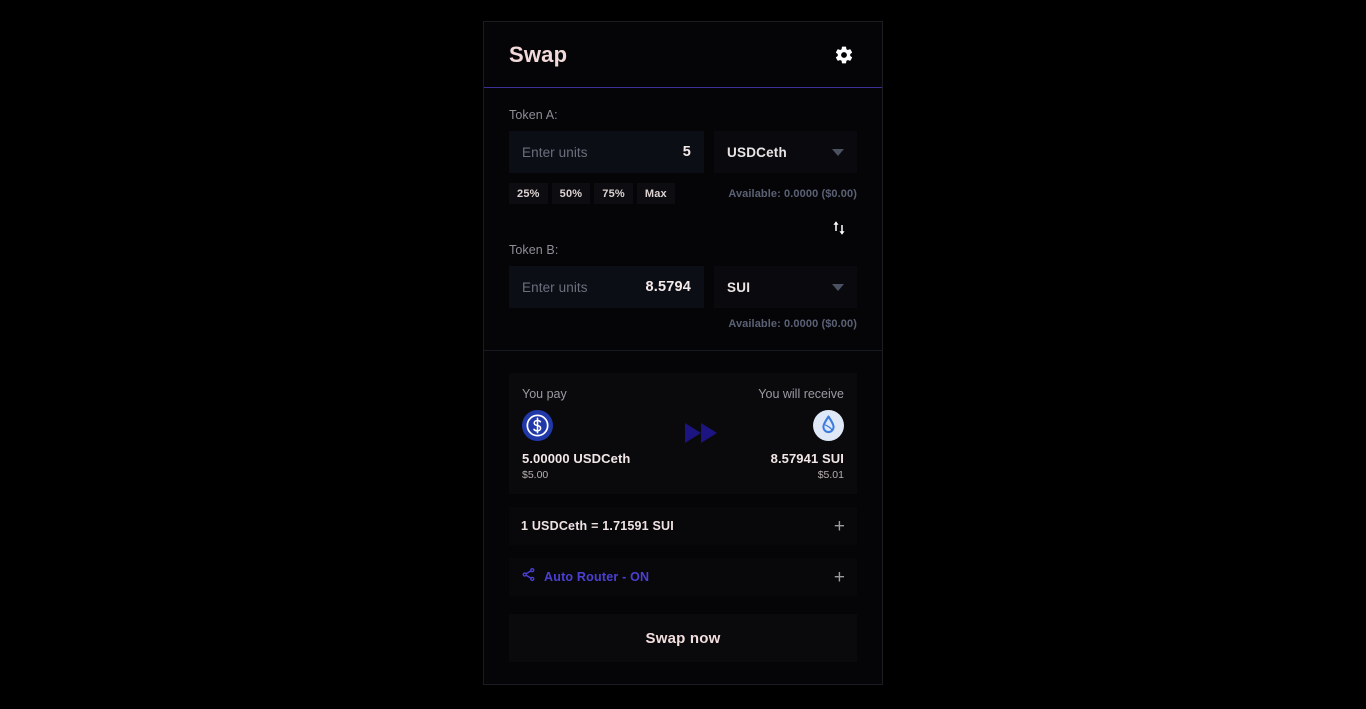  Describe the element at coordinates (739, 287) in the screenshot. I see `token-b-symbol: SUI` at that location.